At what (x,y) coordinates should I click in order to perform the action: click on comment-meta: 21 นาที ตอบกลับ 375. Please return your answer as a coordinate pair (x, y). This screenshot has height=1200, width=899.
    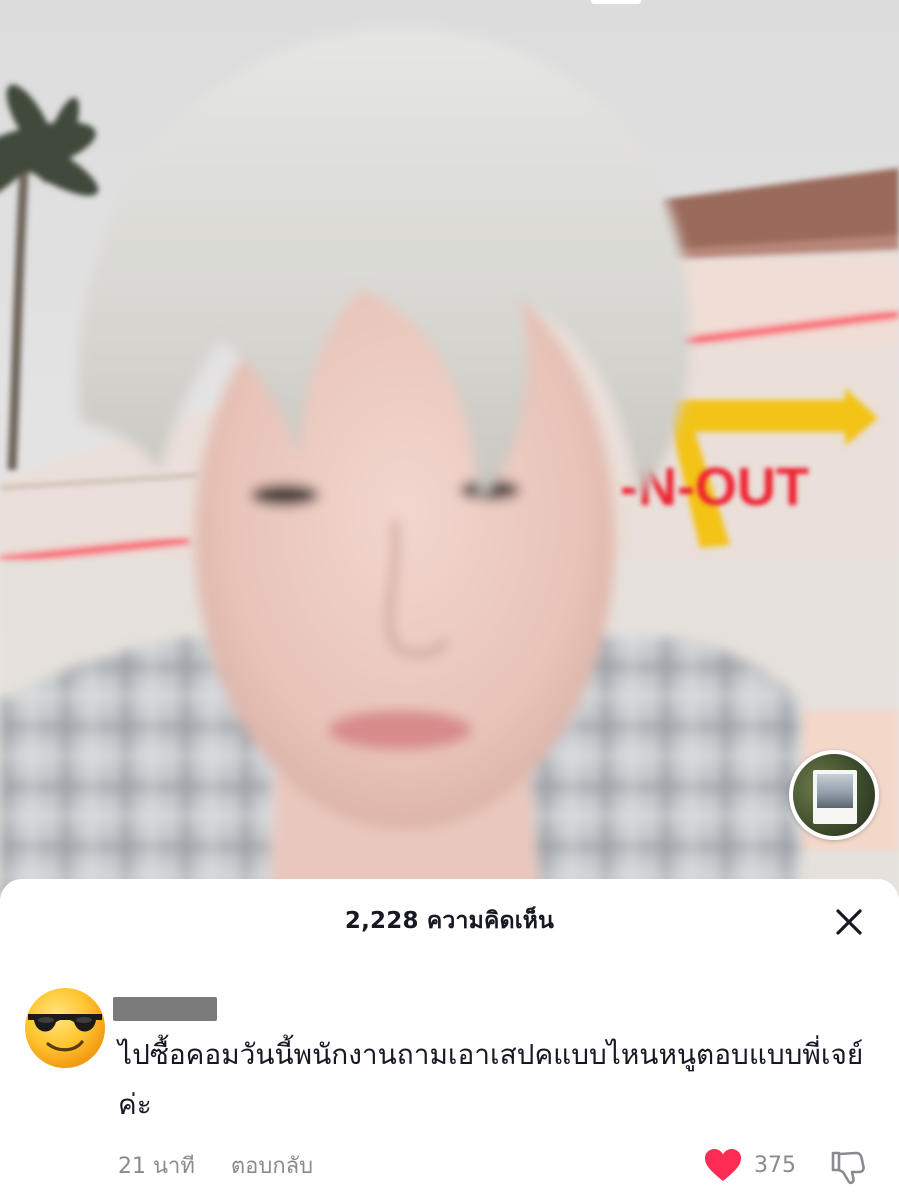
    Looking at the image, I should click on (498, 1166).